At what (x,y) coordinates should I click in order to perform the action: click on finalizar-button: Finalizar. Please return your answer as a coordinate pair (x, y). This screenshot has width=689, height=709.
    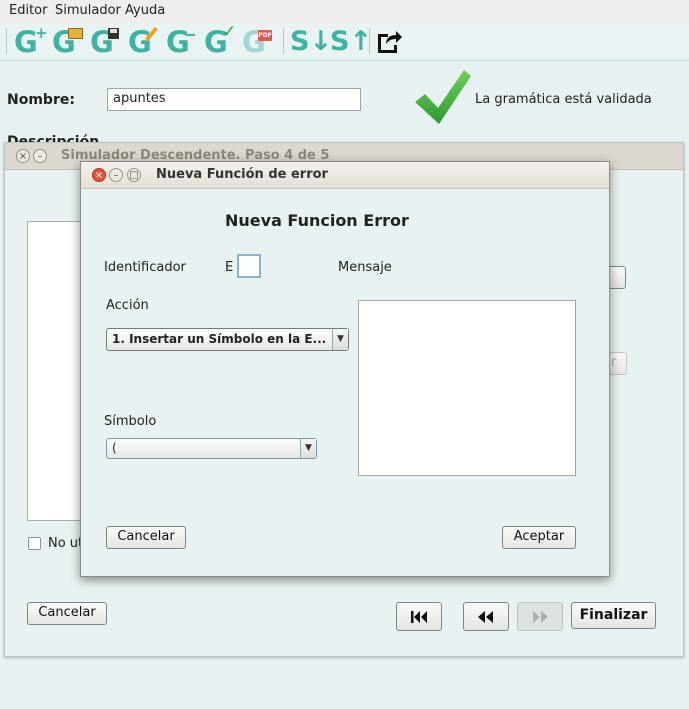
    Looking at the image, I should click on (613, 615).